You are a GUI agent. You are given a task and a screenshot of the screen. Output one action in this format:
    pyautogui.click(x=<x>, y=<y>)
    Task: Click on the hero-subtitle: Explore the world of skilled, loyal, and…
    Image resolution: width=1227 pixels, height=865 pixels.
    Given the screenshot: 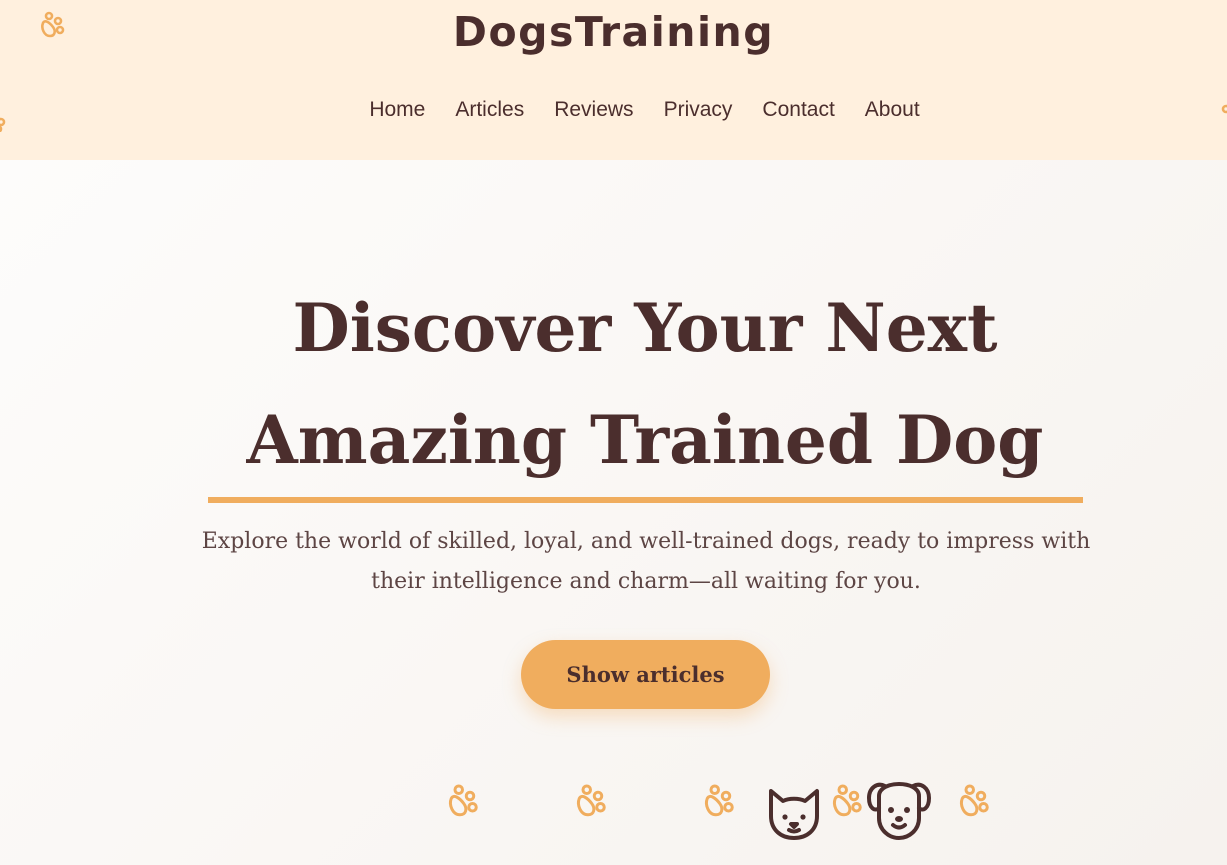 What is the action you would take?
    pyautogui.click(x=646, y=561)
    